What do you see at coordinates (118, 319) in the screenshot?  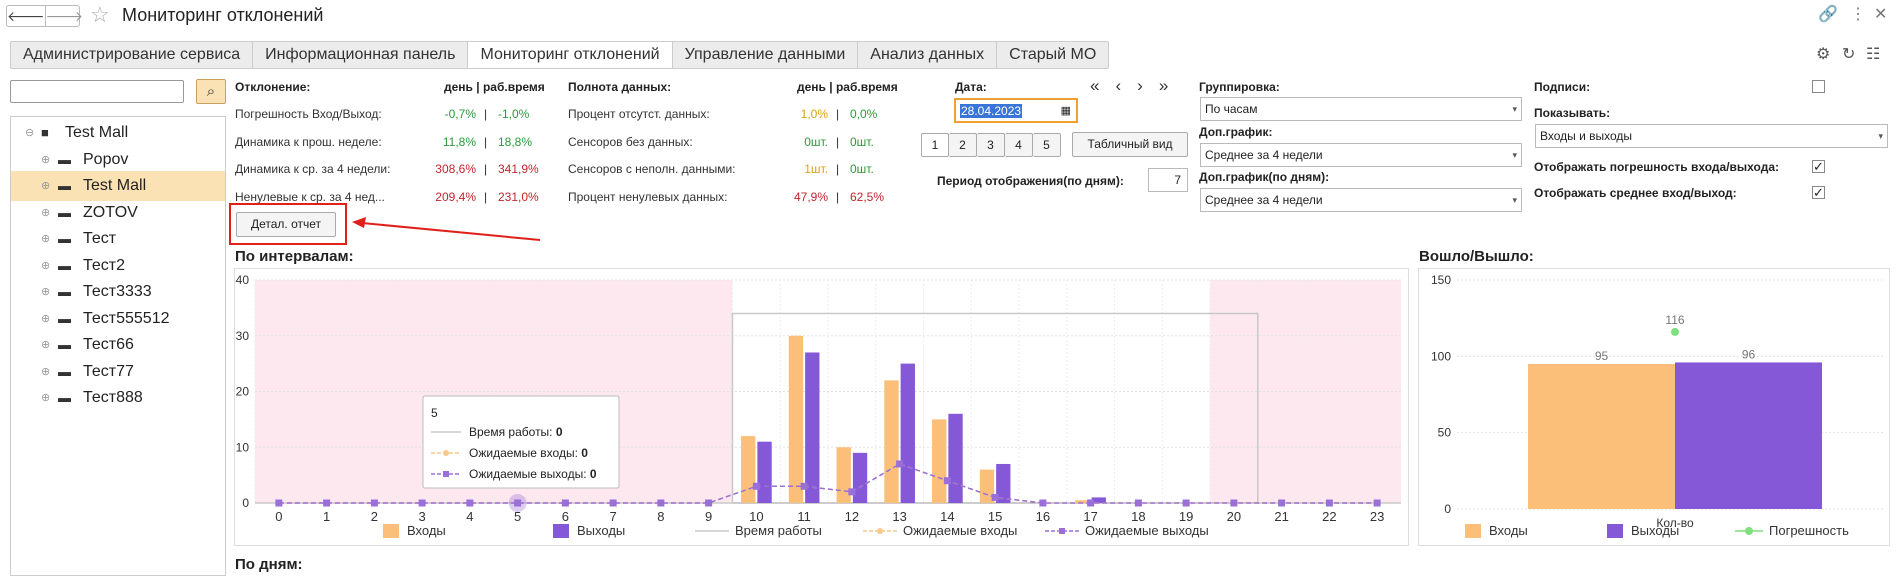 I see `tree-item: ⊕ ▬ Тест555512` at bounding box center [118, 319].